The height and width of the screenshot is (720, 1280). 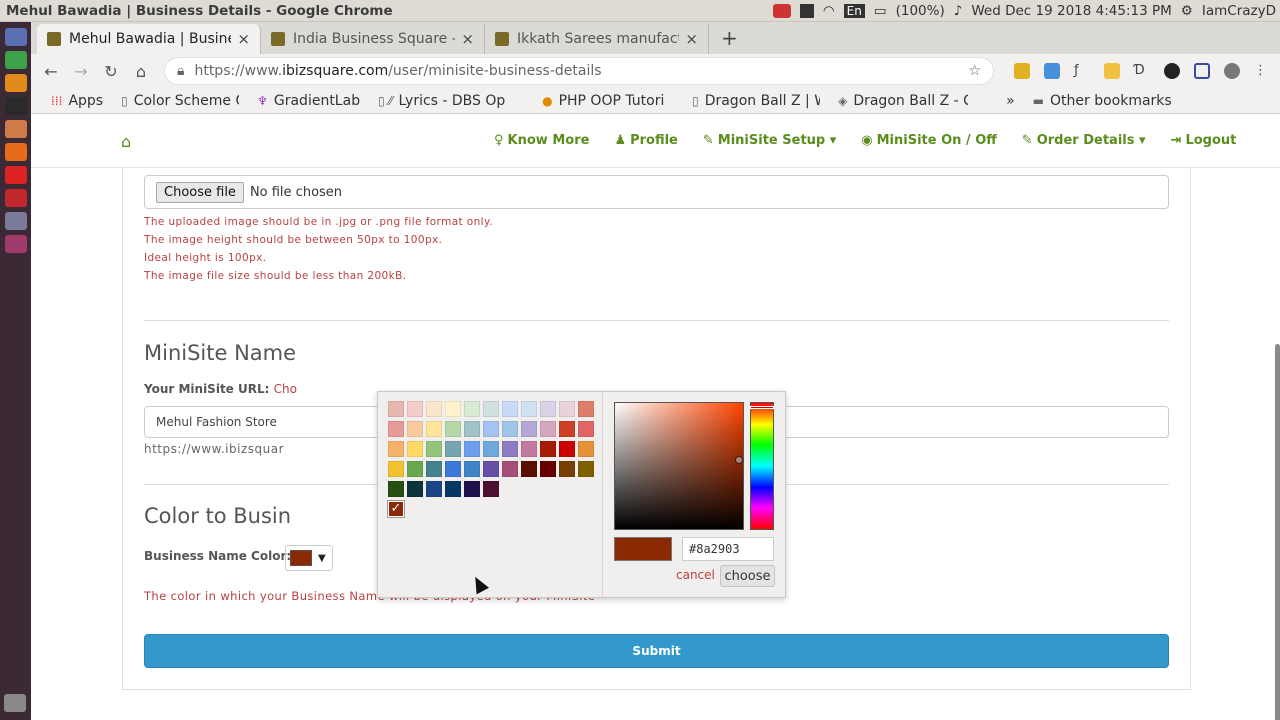 What do you see at coordinates (15, 106) in the screenshot?
I see `launcher-terminal-icon` at bounding box center [15, 106].